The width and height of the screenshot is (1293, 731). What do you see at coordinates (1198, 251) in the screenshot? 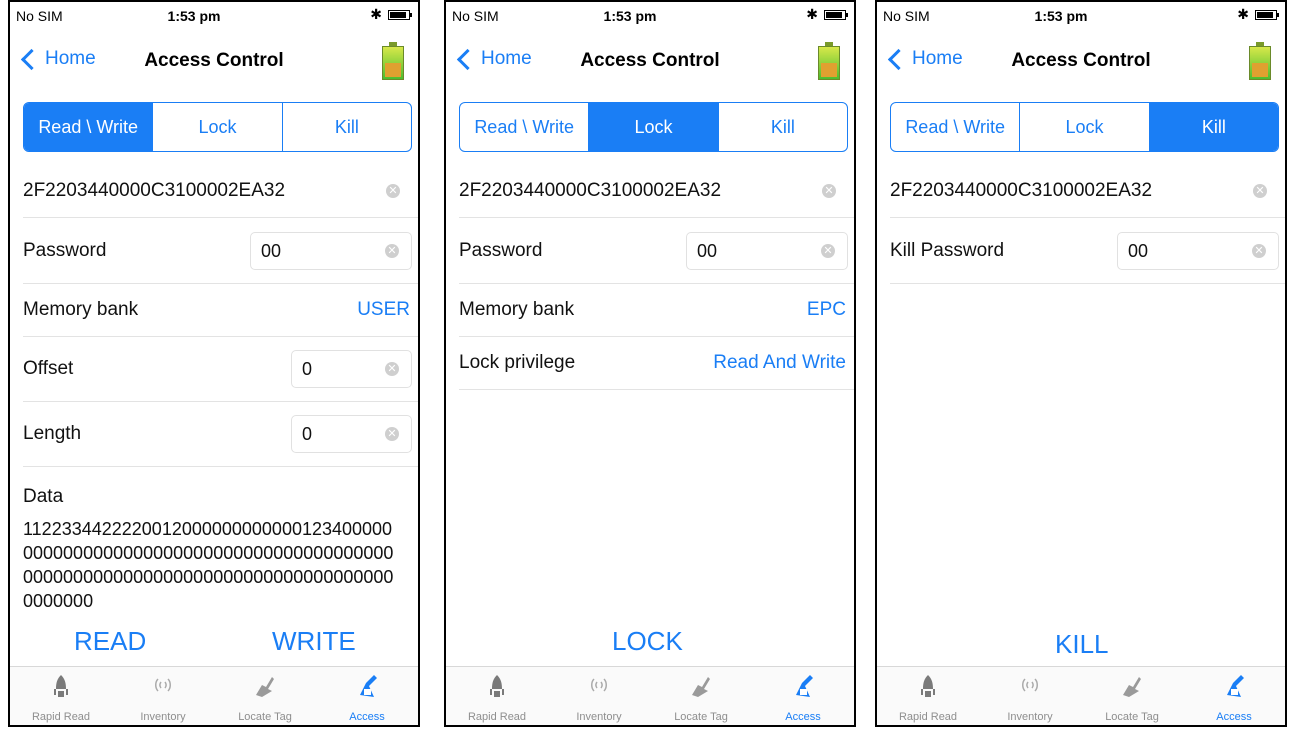
I see `kill-password-input: 00 ✕` at bounding box center [1198, 251].